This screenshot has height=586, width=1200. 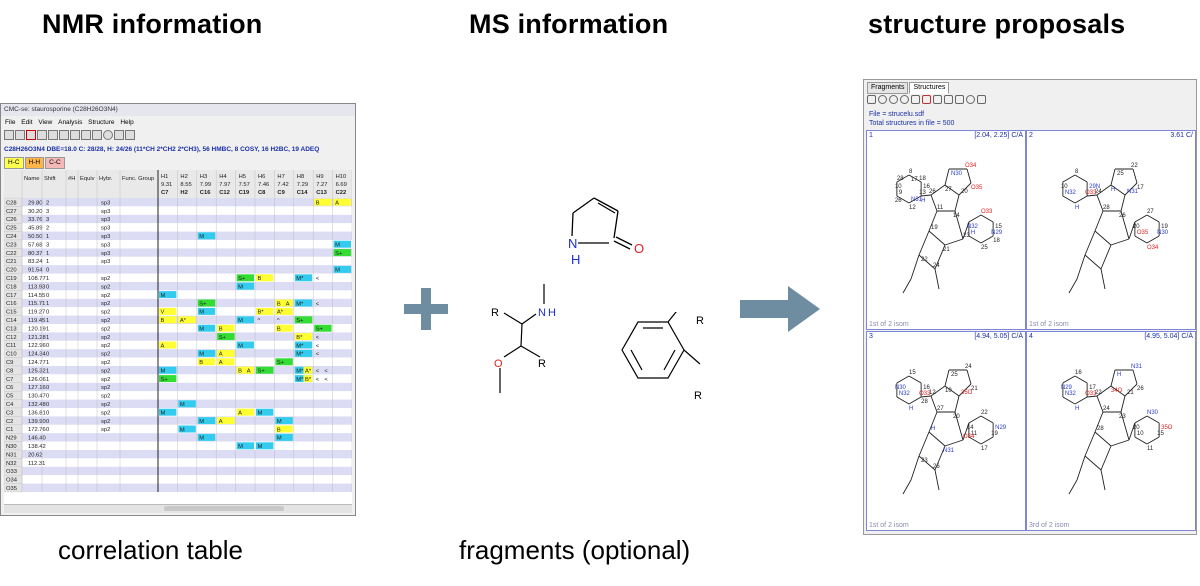 I want to click on tab-bar: Fragments Structures, so click(x=908, y=88).